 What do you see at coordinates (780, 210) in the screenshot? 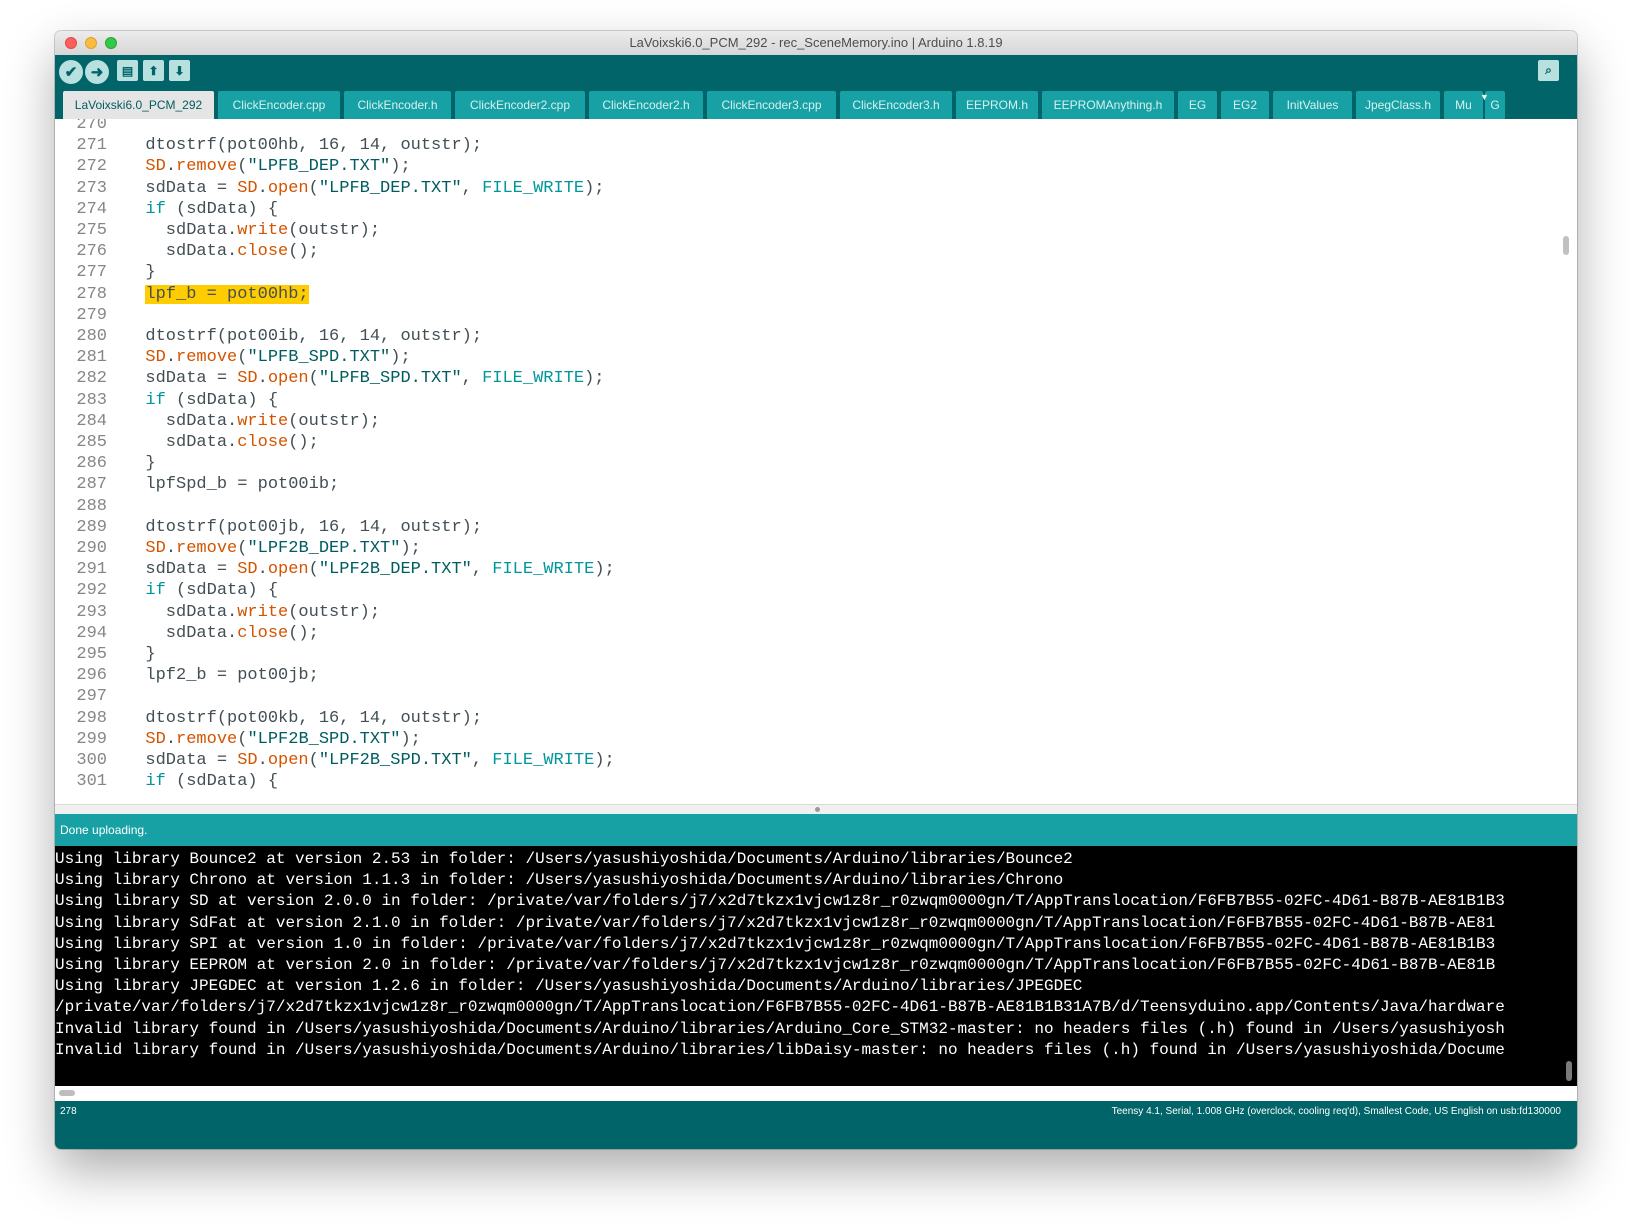
I see `code-line: 274 if (sdData) {` at bounding box center [780, 210].